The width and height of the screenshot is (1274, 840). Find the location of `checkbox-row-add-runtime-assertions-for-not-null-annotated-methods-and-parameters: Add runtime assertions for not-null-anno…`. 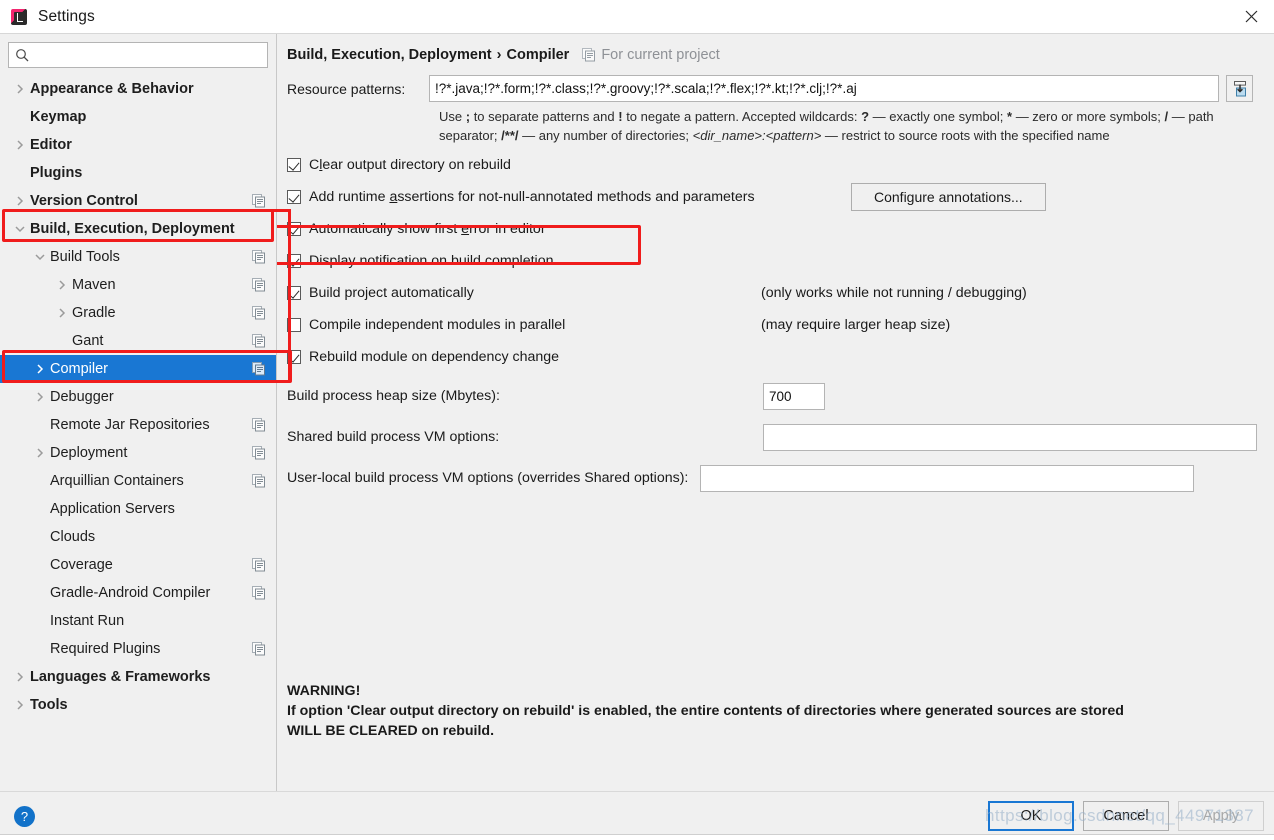

checkbox-row-add-runtime-assertions-for-not-null-annotated-methods-and-parameters: Add runtime assertions for not-null-anno… is located at coordinates (773, 197).